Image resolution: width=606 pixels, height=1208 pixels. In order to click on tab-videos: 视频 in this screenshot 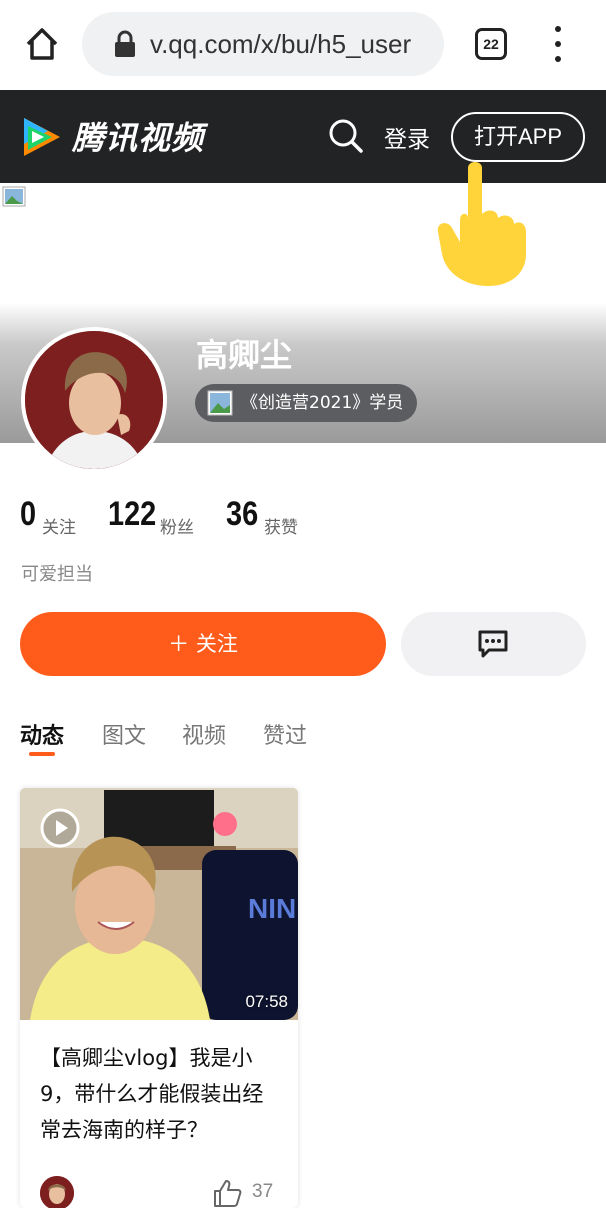, I will do `click(204, 734)`.